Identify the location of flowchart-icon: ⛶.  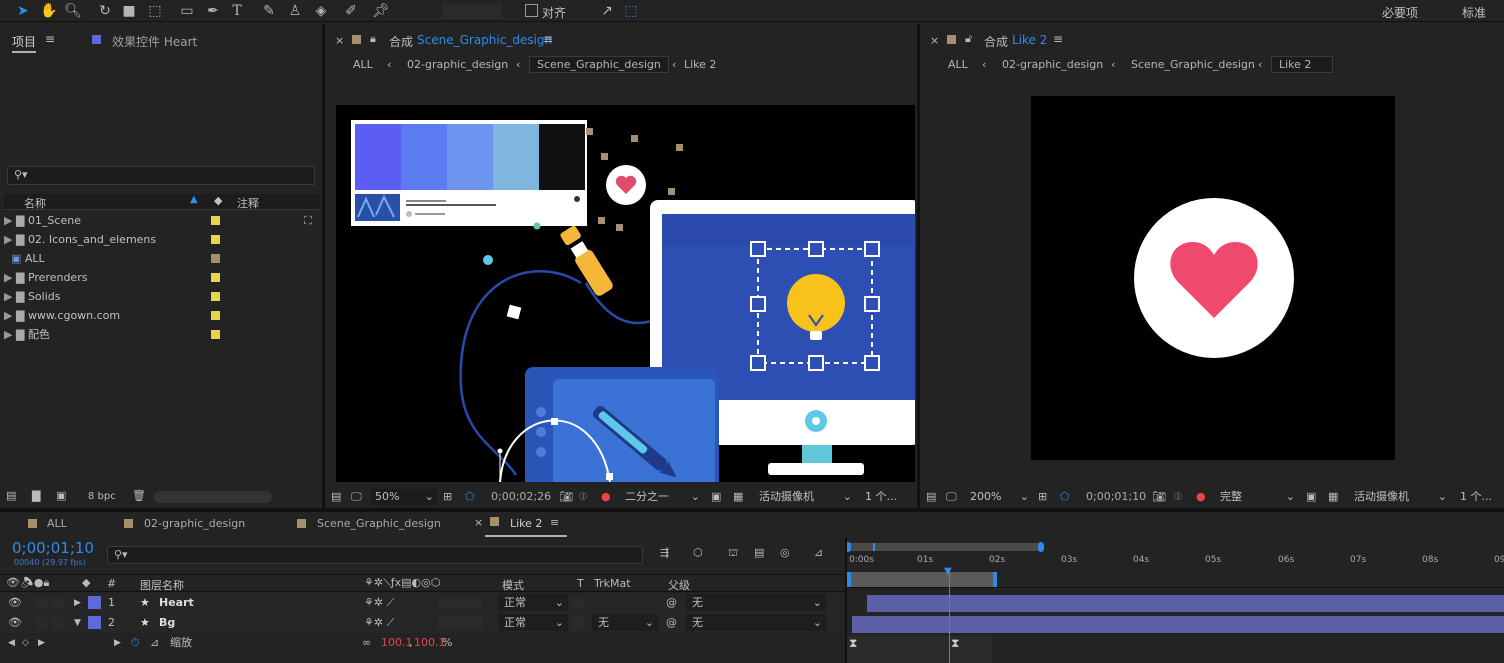
(308, 220).